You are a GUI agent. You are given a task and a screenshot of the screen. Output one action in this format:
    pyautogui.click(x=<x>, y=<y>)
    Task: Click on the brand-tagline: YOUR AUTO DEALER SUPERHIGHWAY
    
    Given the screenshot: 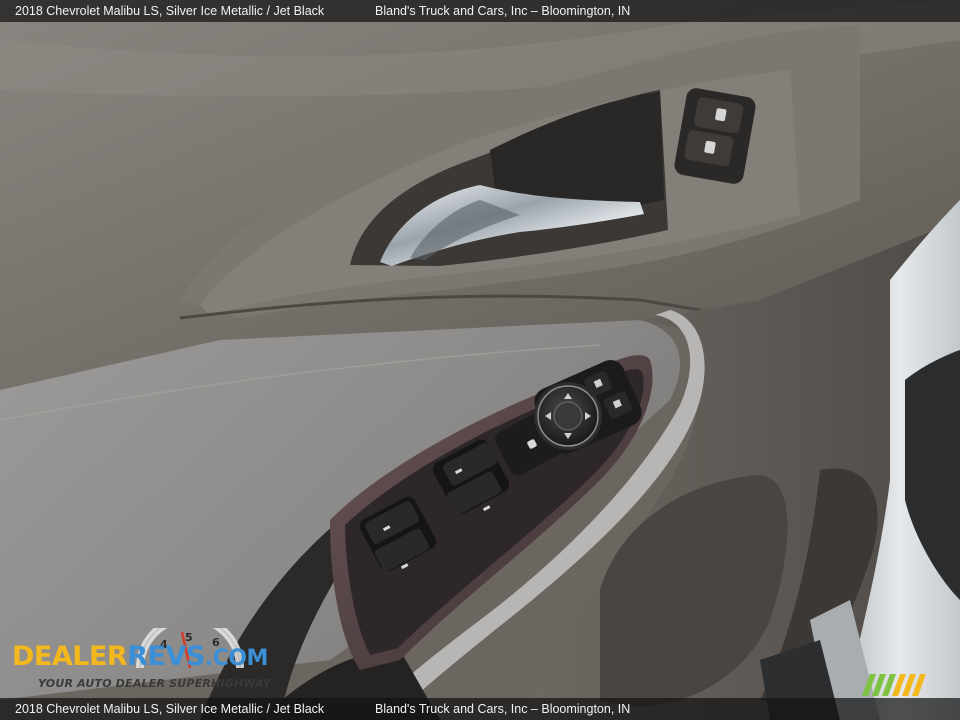 What is the action you would take?
    pyautogui.click(x=154, y=683)
    